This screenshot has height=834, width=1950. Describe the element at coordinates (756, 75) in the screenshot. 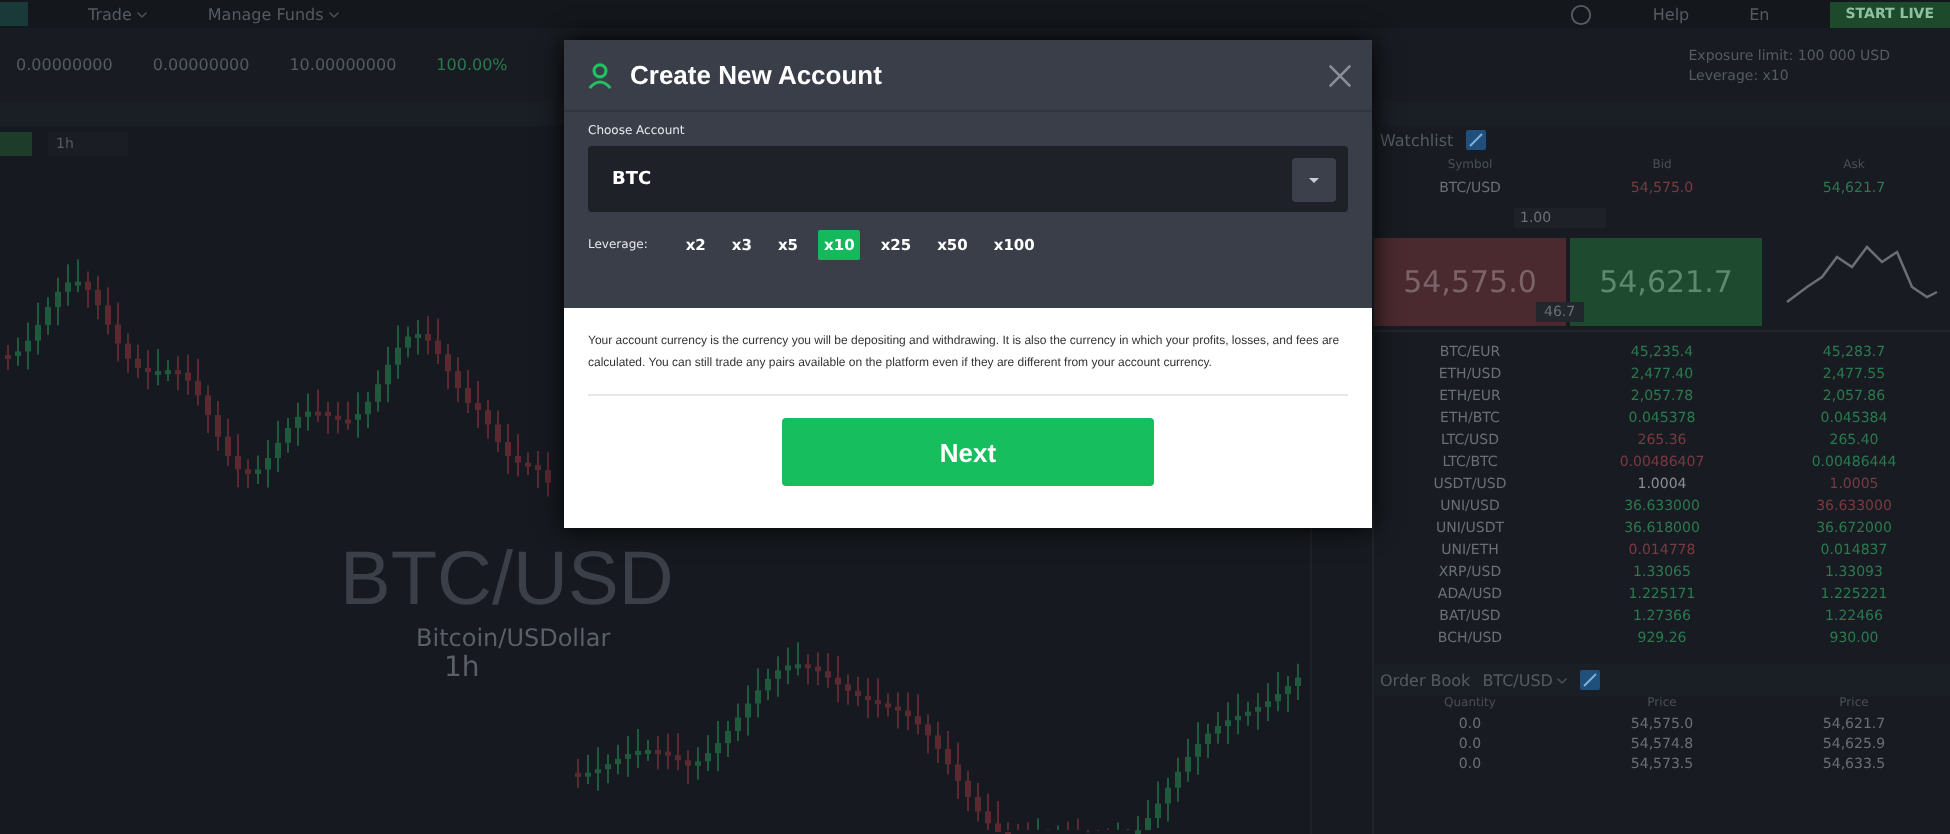

I see `dialog-title: Create New Account` at that location.